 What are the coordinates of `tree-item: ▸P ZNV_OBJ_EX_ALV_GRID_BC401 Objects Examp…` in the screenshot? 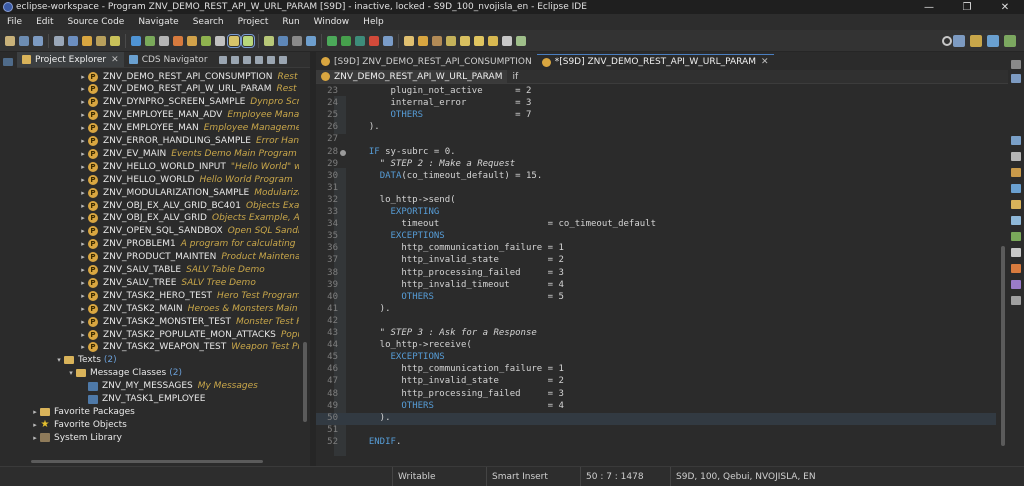 It's located at (189, 205).